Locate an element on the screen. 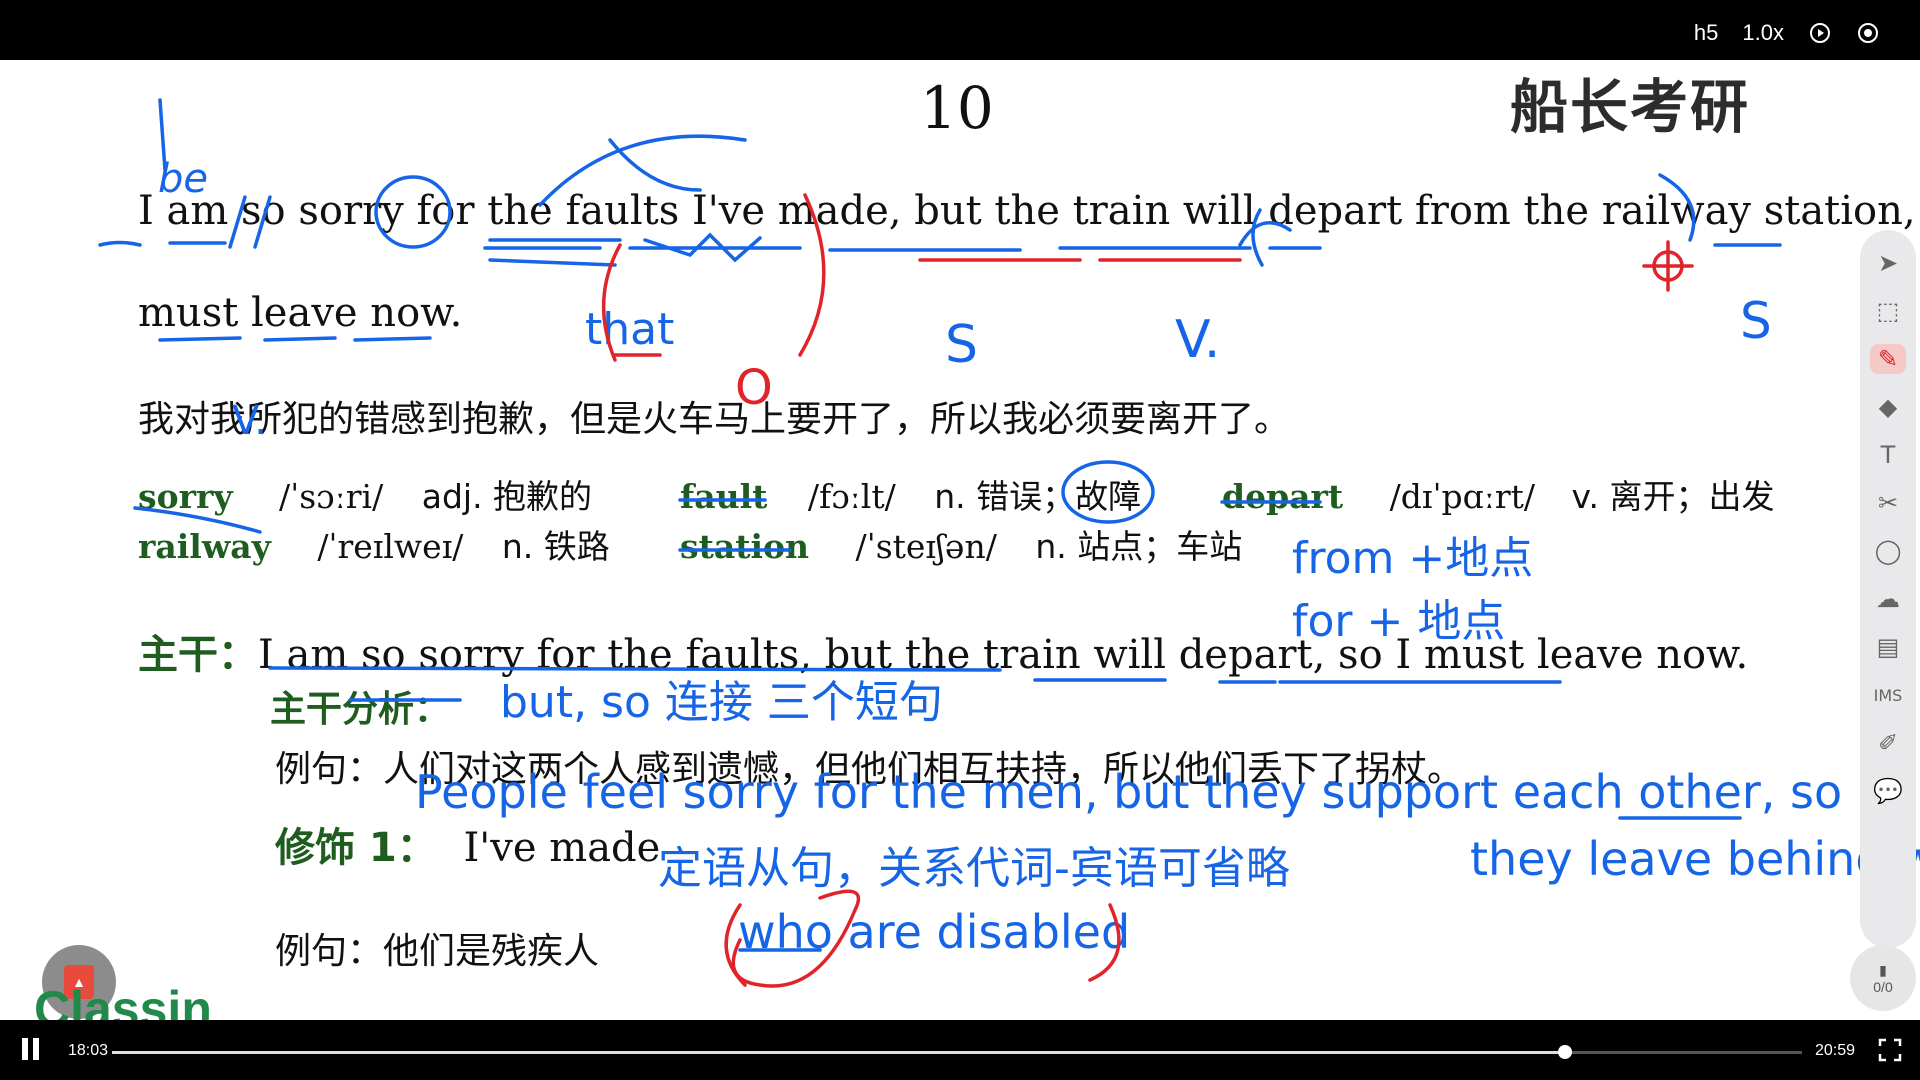  classin-logo: Classin is located at coordinates (123, 1000).